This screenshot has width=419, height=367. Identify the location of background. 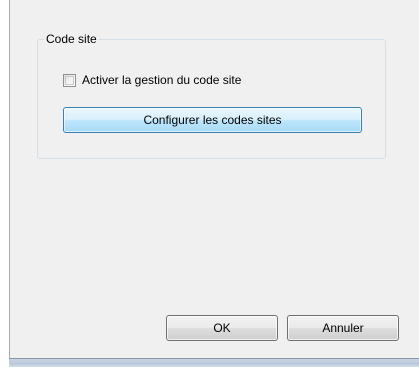
(4, 183).